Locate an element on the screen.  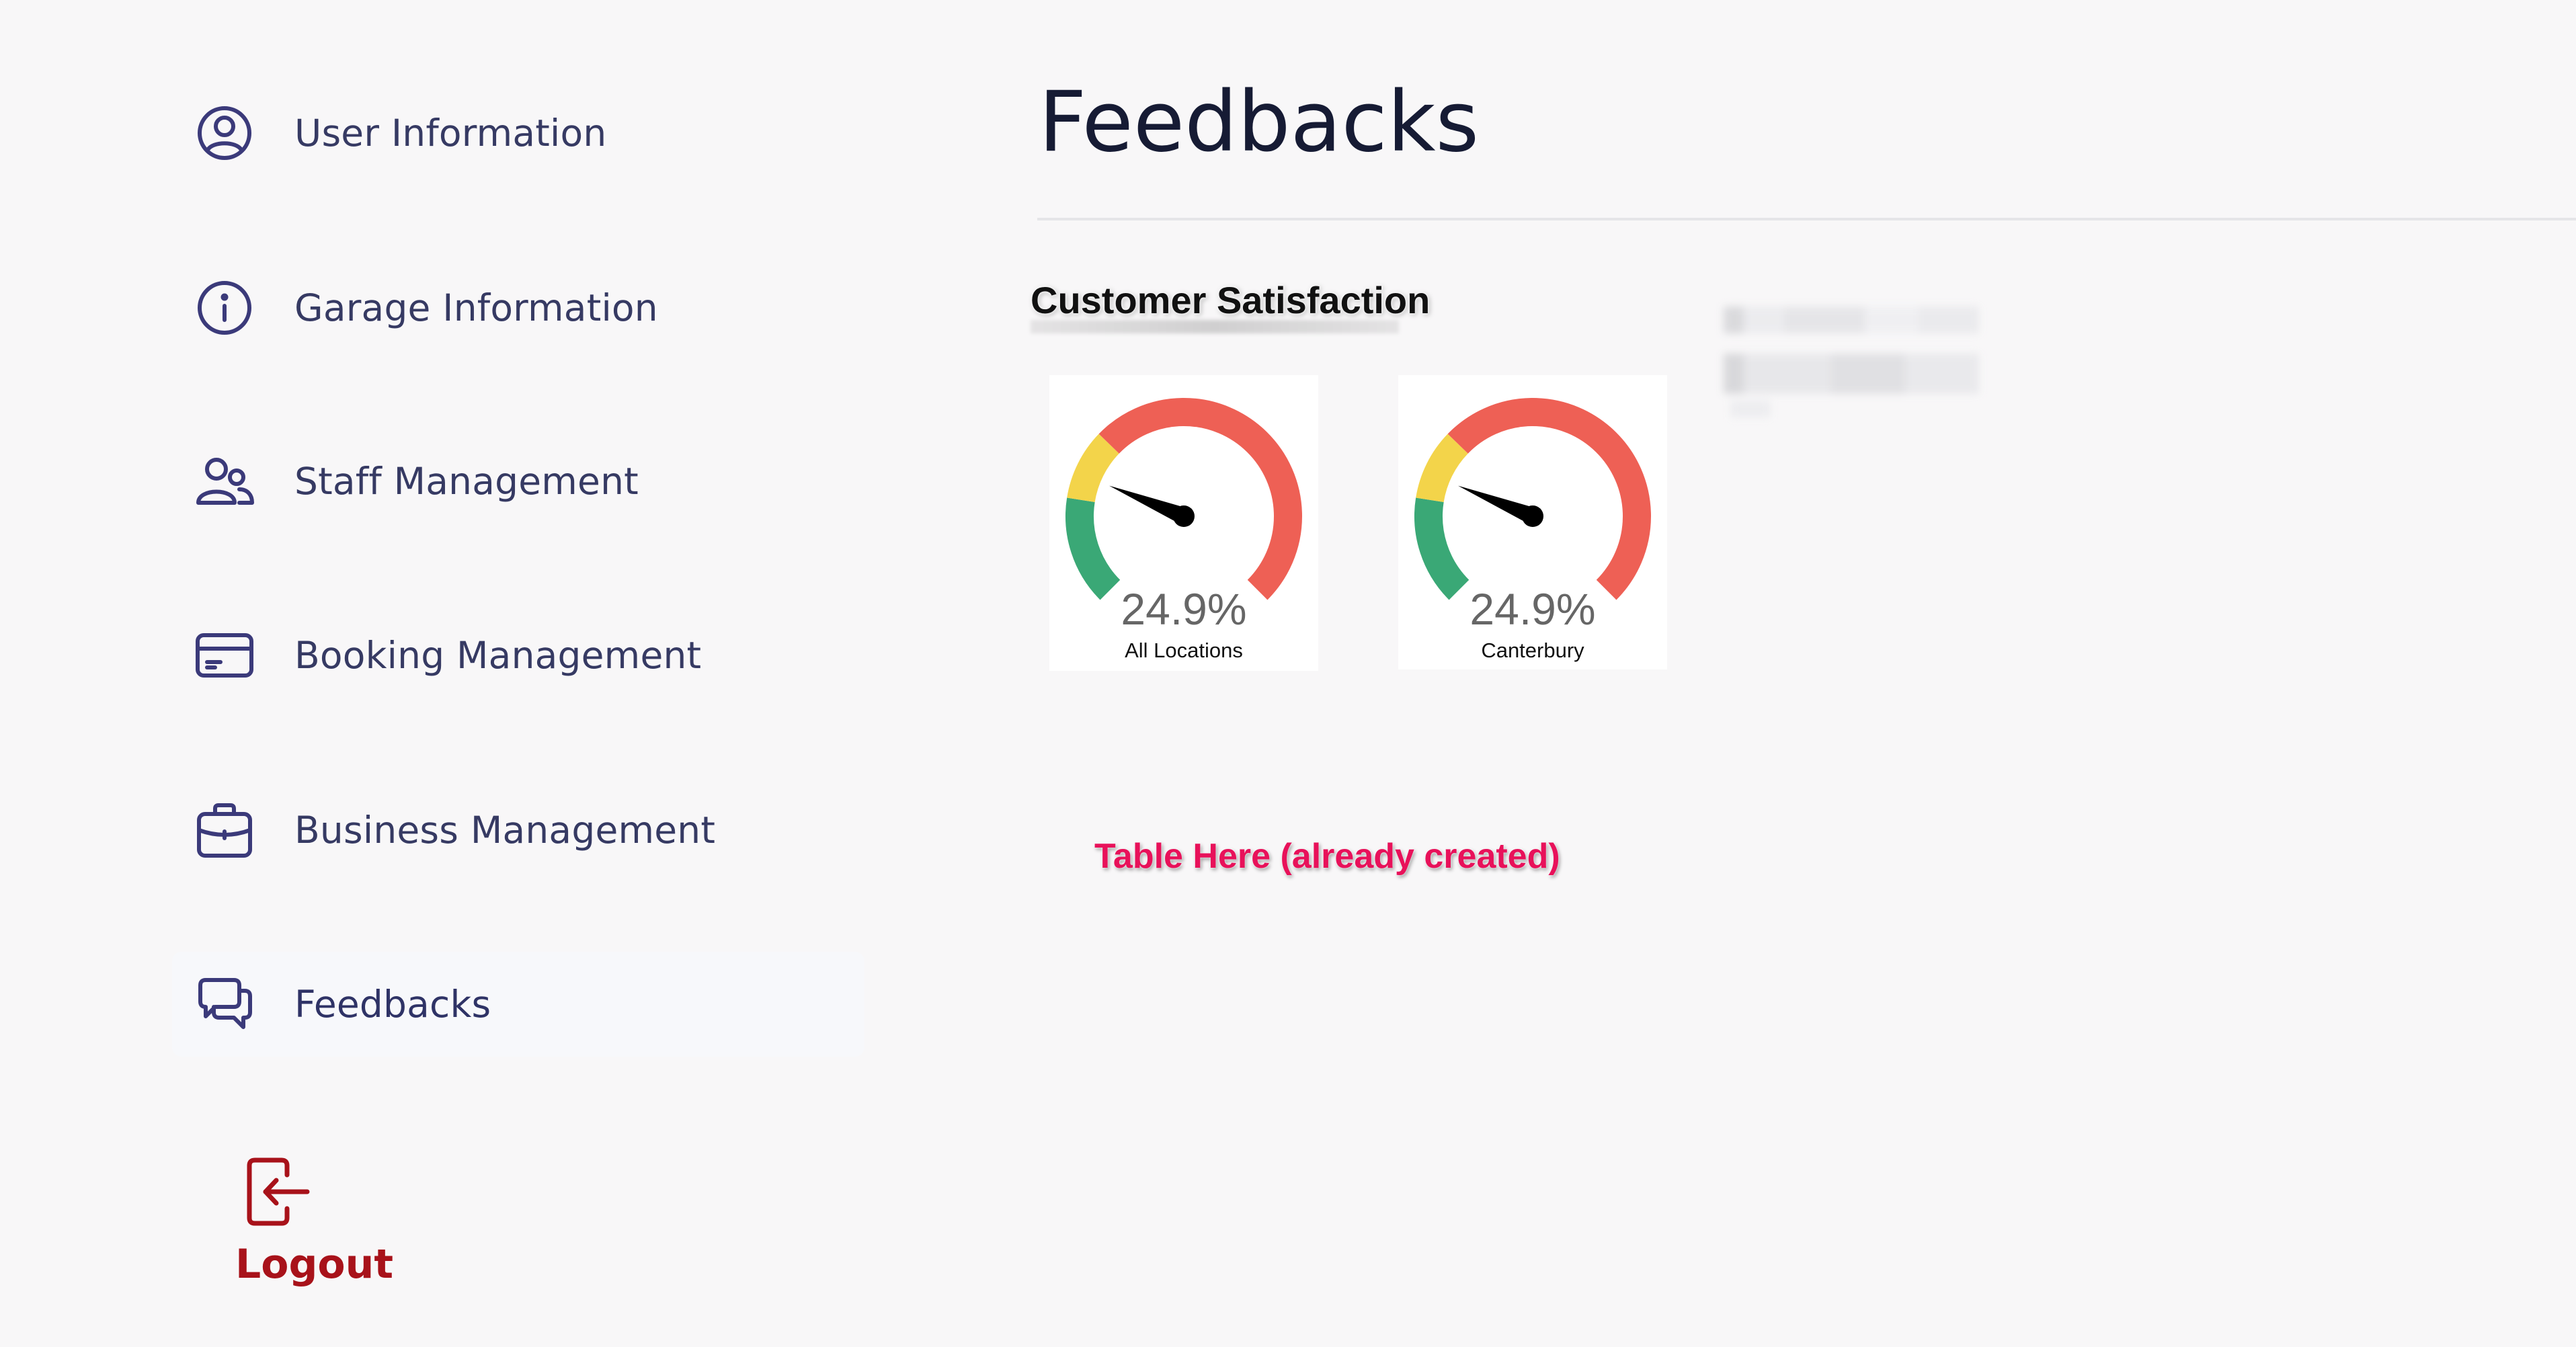
sidebar-item-label: Business Management is located at coordinates (505, 831).